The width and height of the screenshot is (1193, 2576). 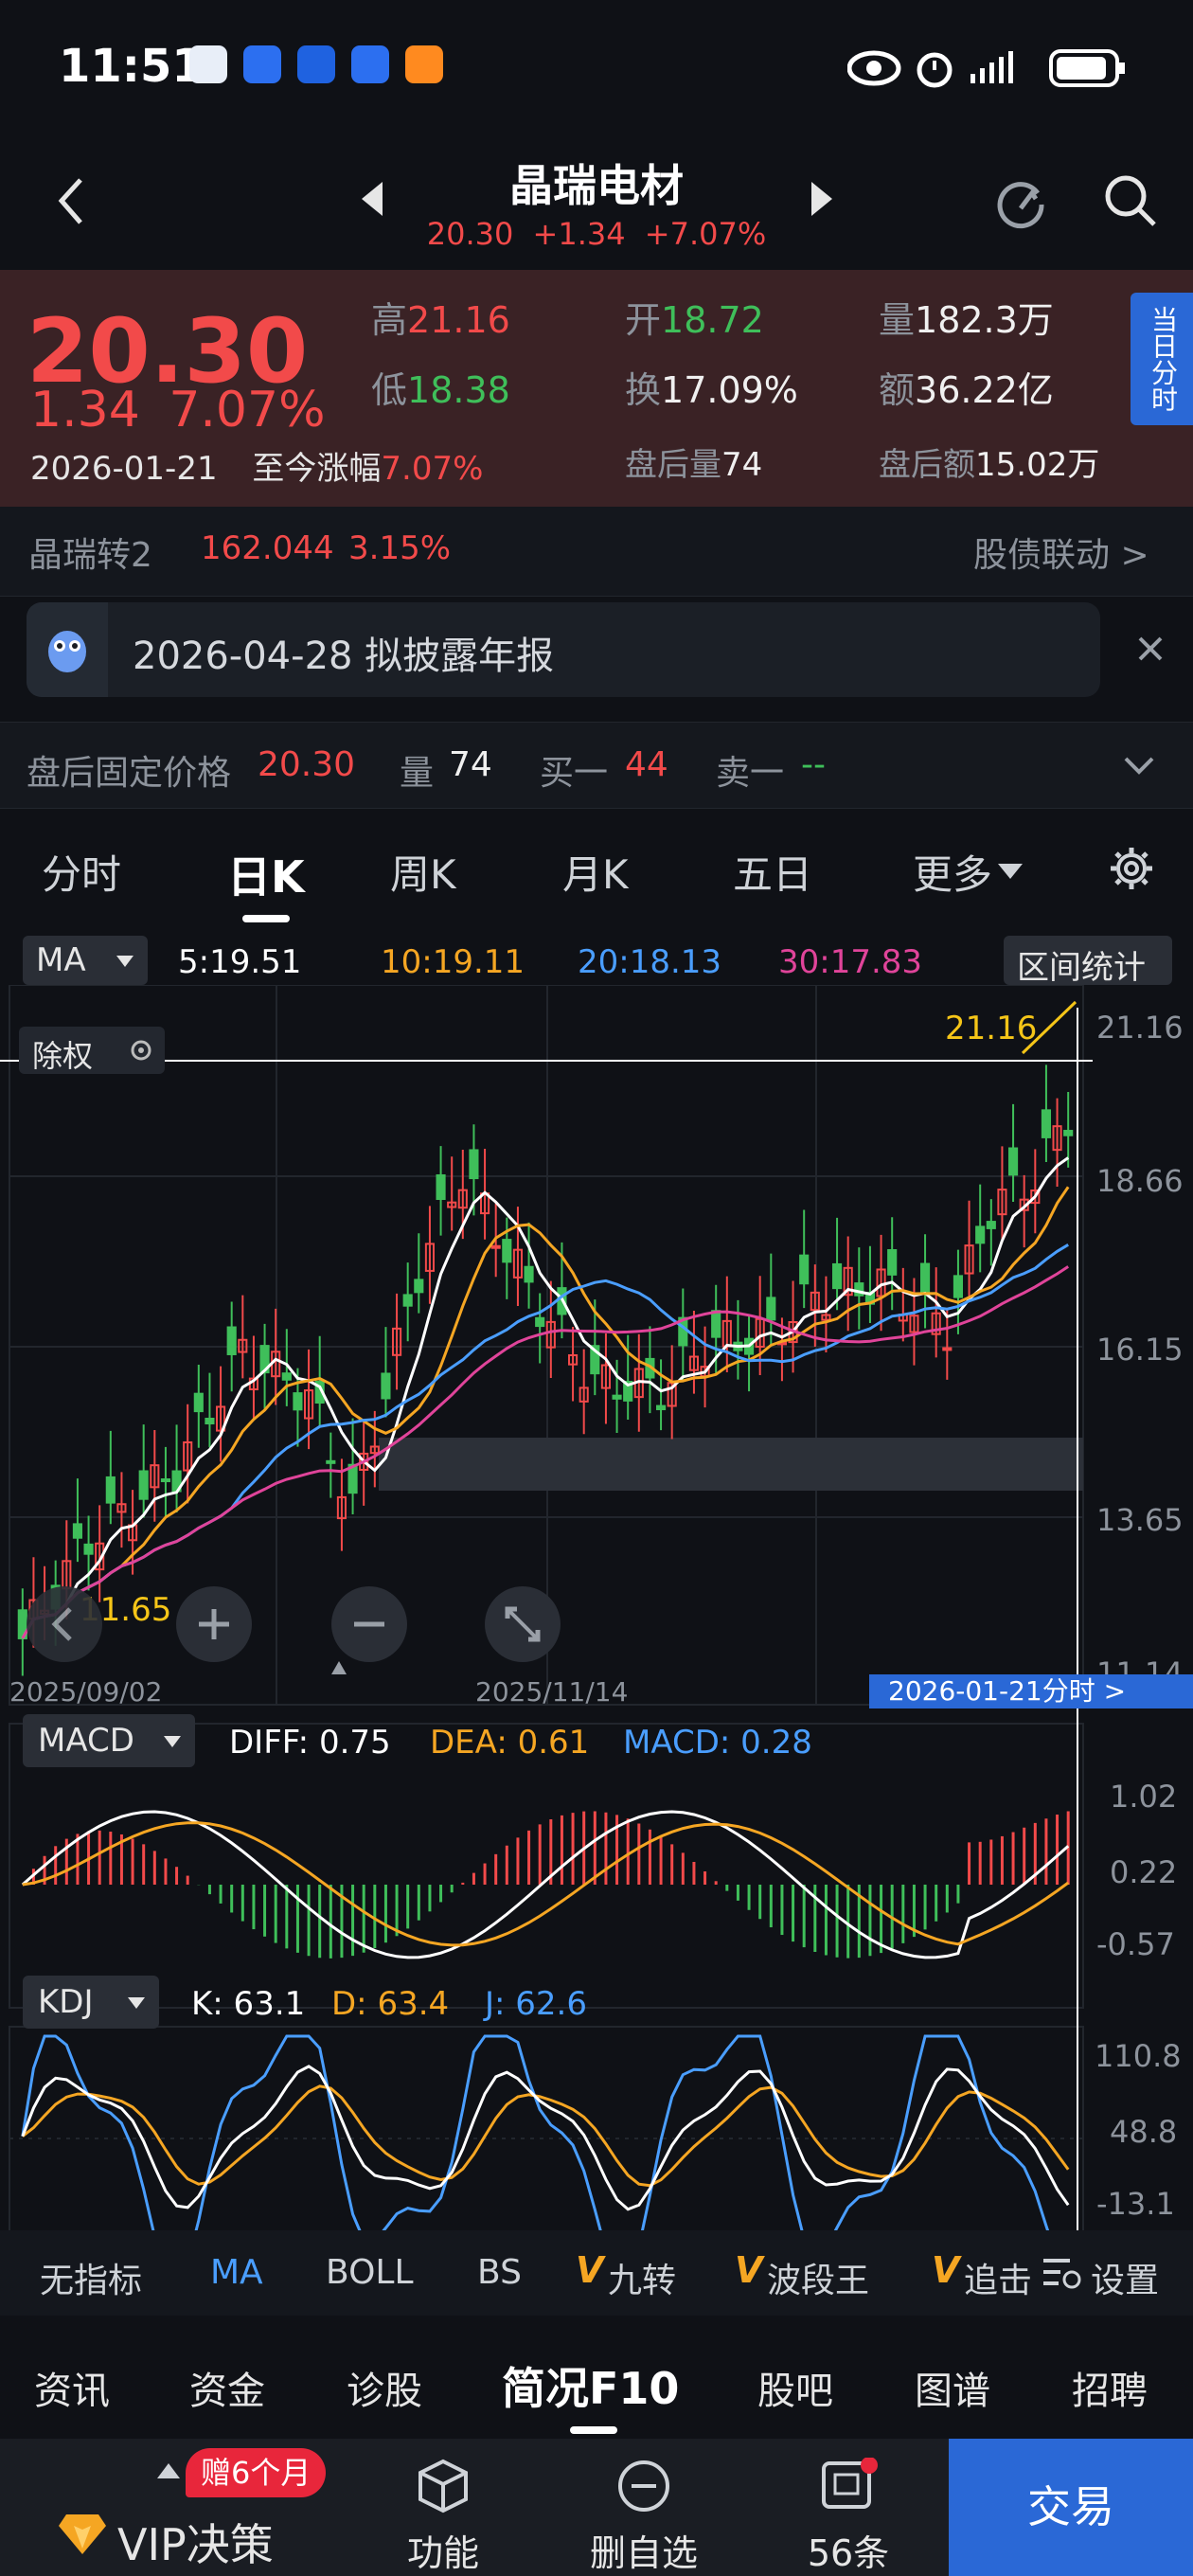 What do you see at coordinates (90, 555) in the screenshot?
I see `bond-name: 晶瑞转2` at bounding box center [90, 555].